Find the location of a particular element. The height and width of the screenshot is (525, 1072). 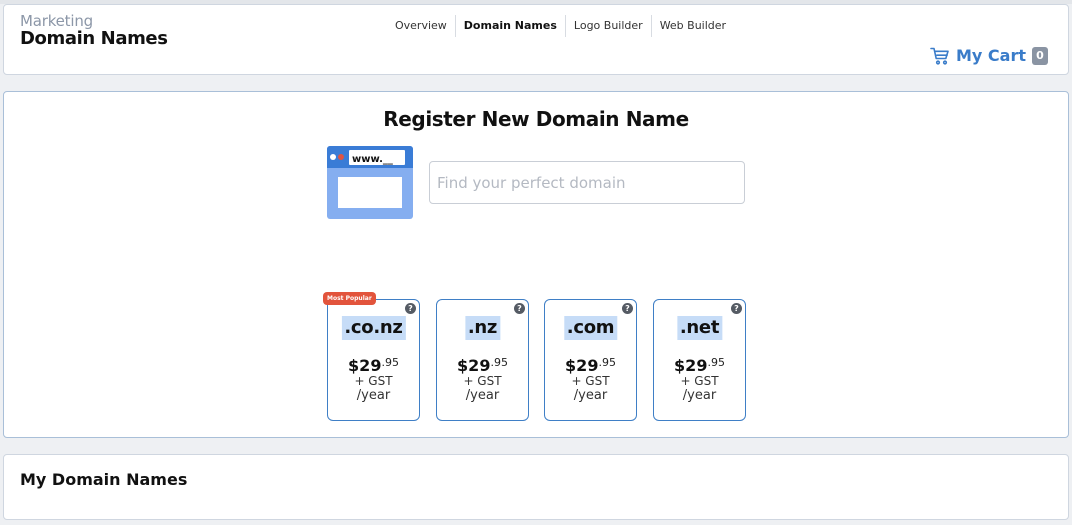

tld-card-com: ? .com $29.95 + GST /year is located at coordinates (590, 360).